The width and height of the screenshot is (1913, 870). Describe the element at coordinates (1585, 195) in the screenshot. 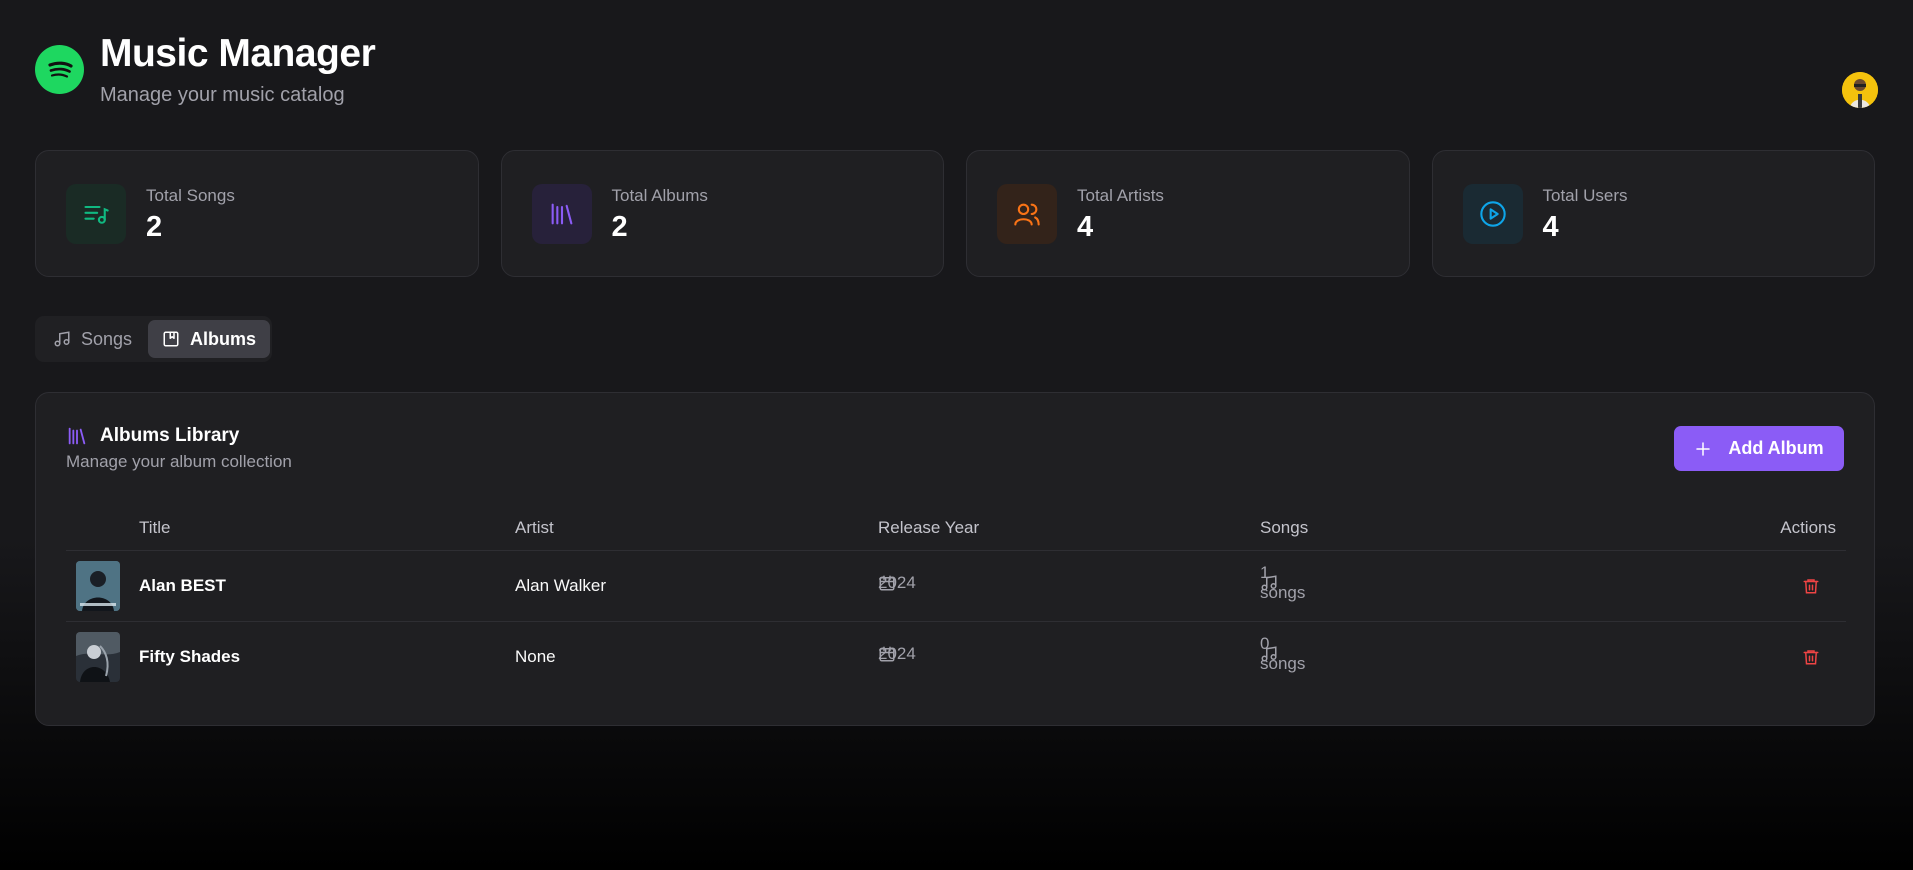

I see `stat-label: Total Users` at that location.